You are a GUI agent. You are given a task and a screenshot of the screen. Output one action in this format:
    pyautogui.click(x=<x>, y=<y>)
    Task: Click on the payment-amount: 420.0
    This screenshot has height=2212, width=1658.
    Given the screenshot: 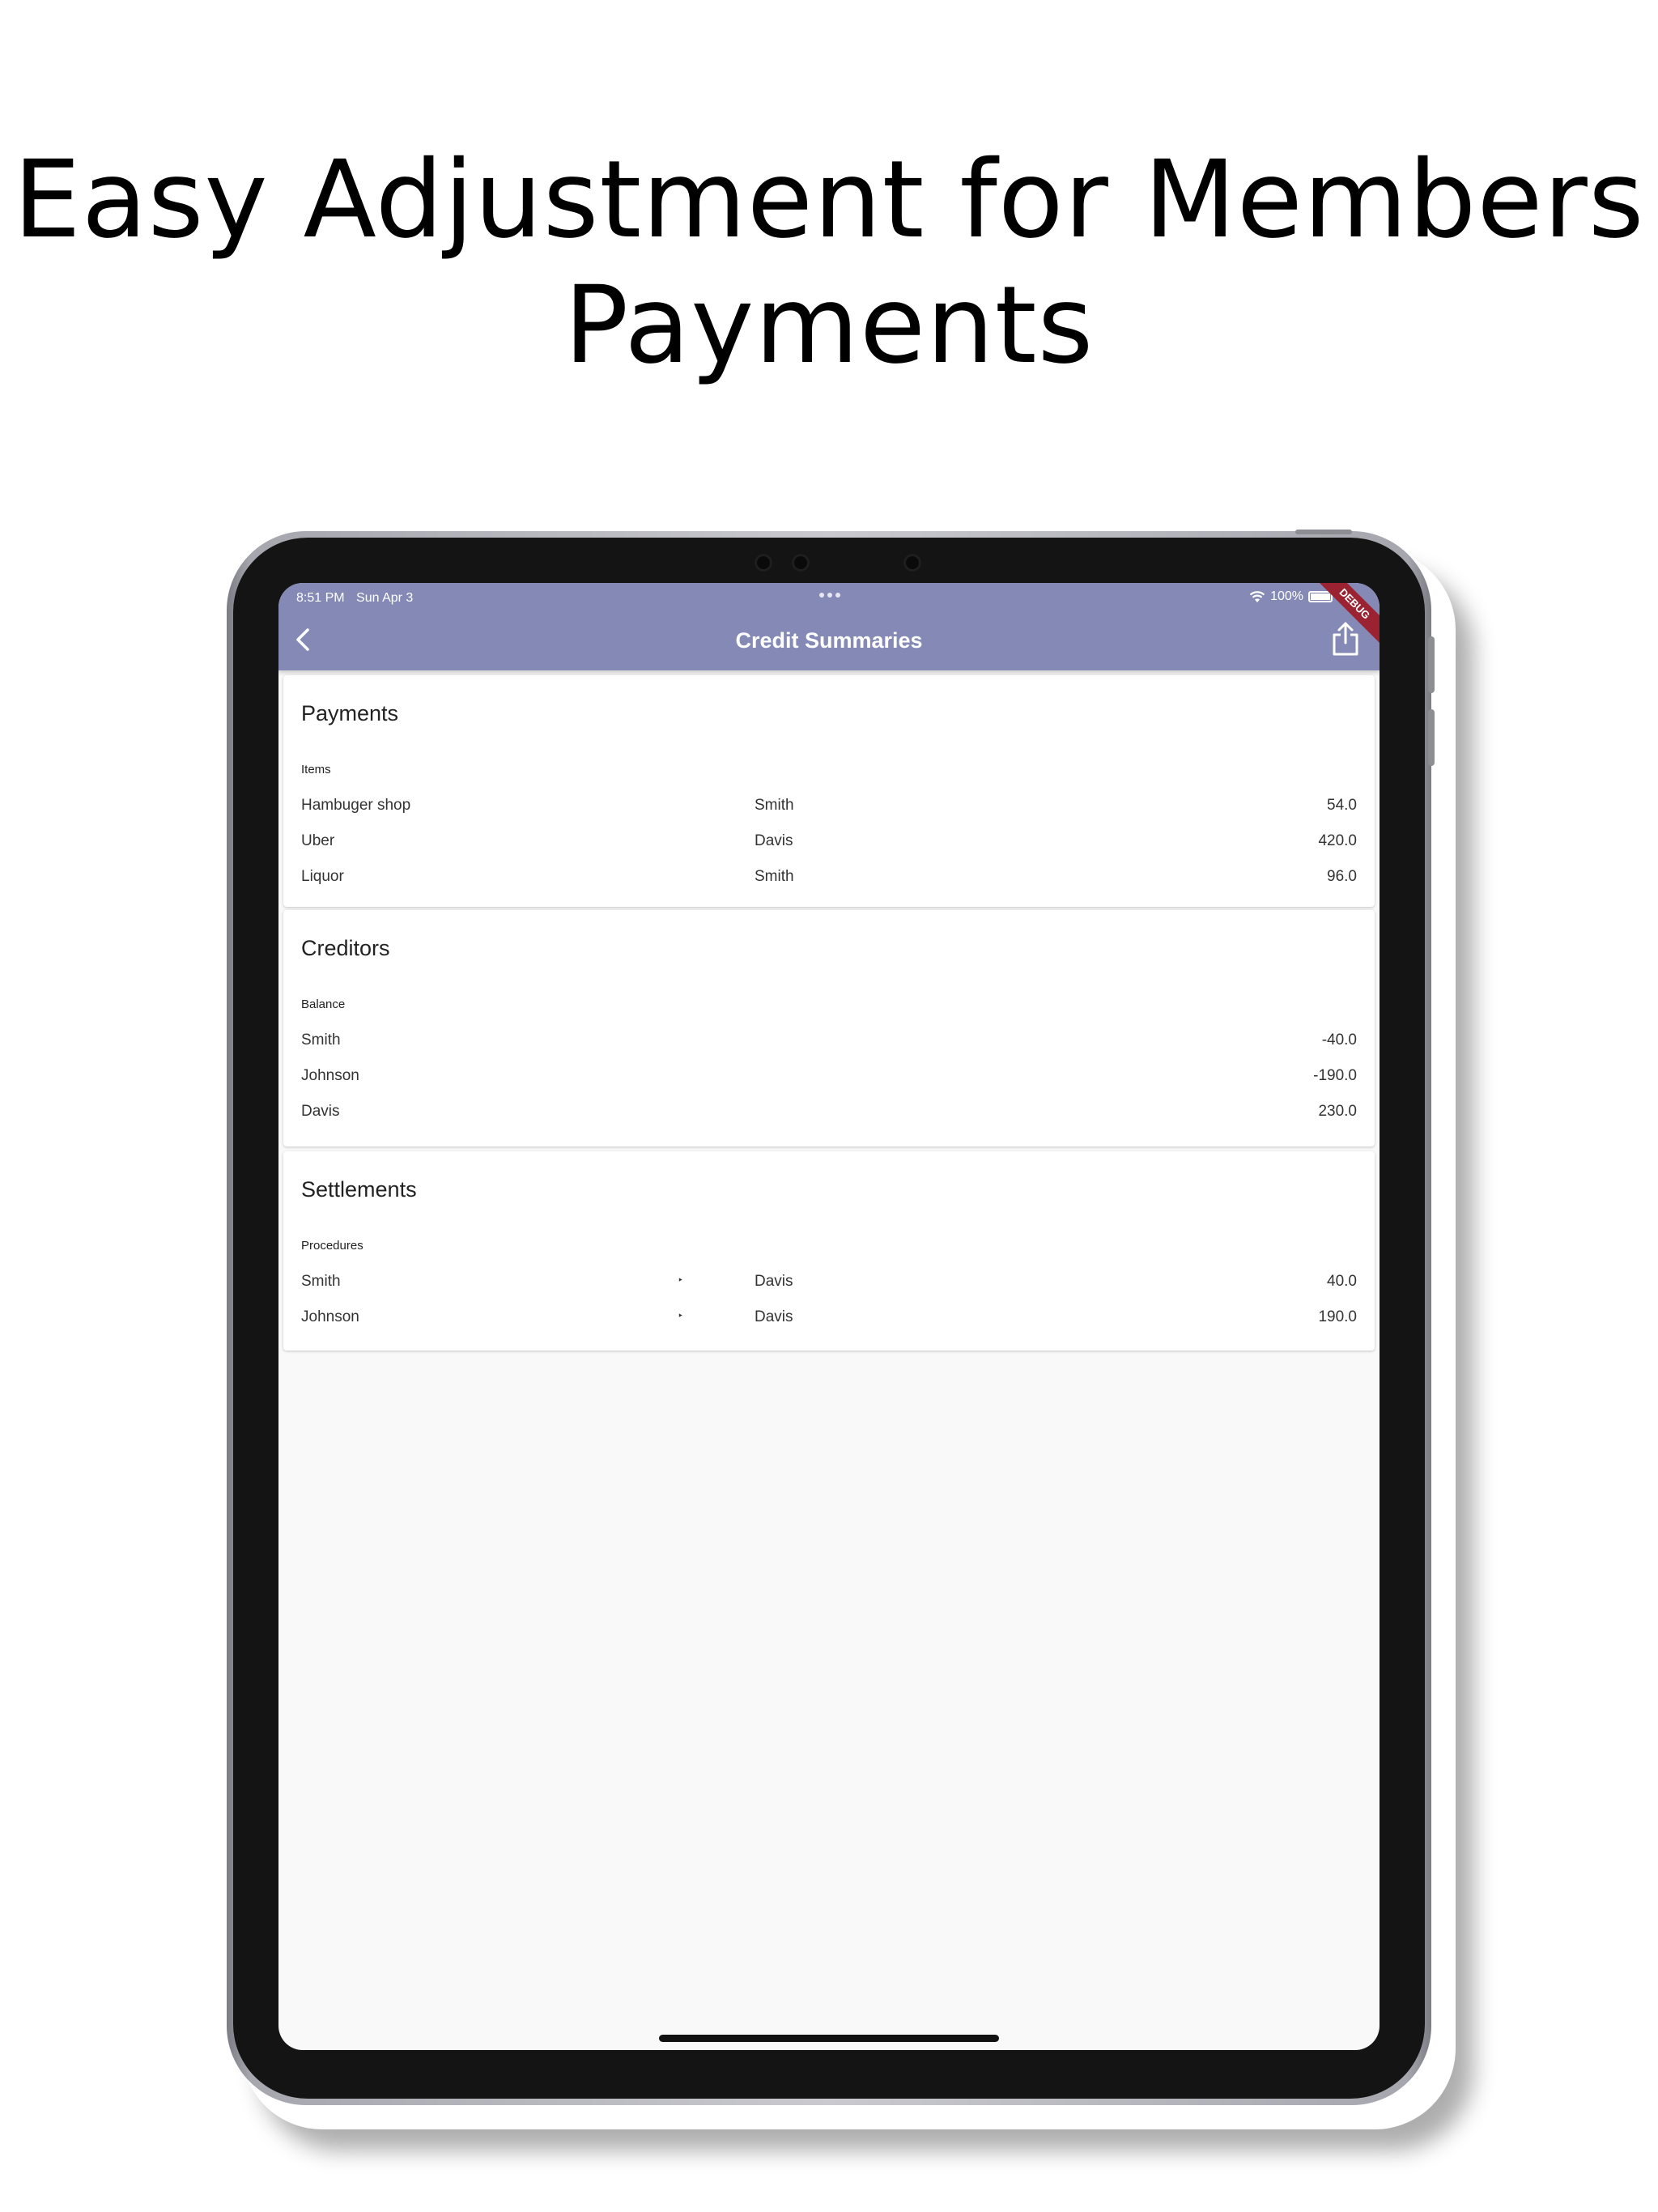 What is the action you would take?
    pyautogui.click(x=1337, y=841)
    